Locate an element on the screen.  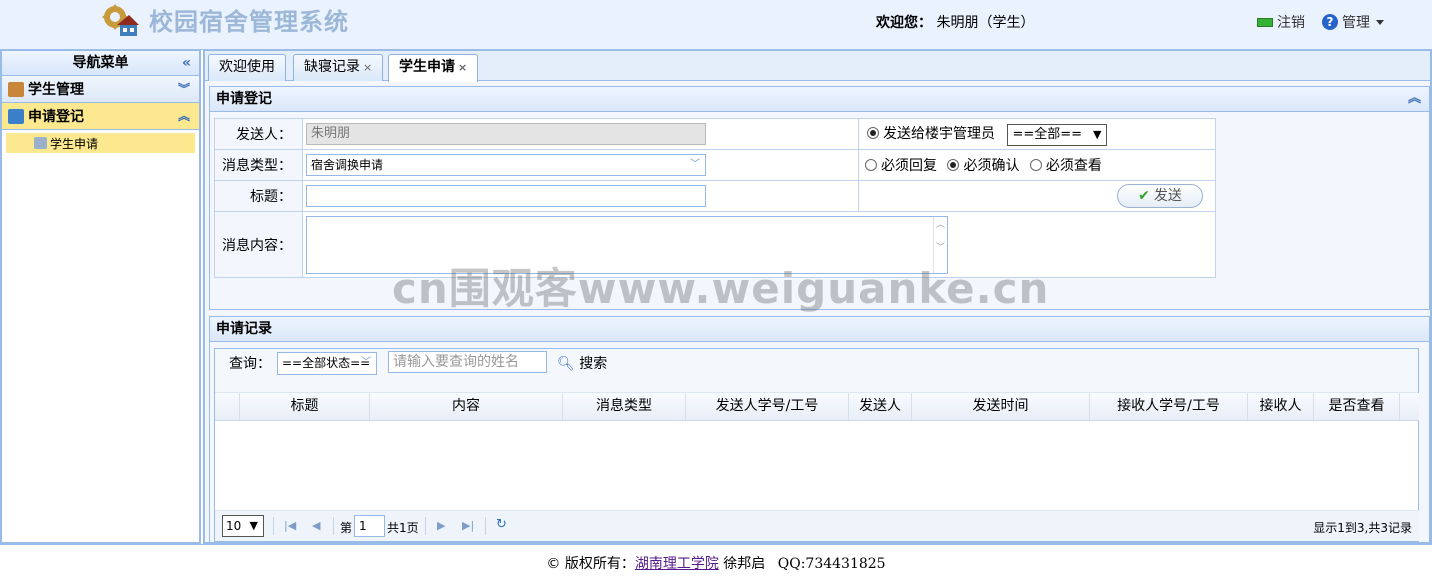
logout-link: 注销 is located at coordinates (1281, 22).